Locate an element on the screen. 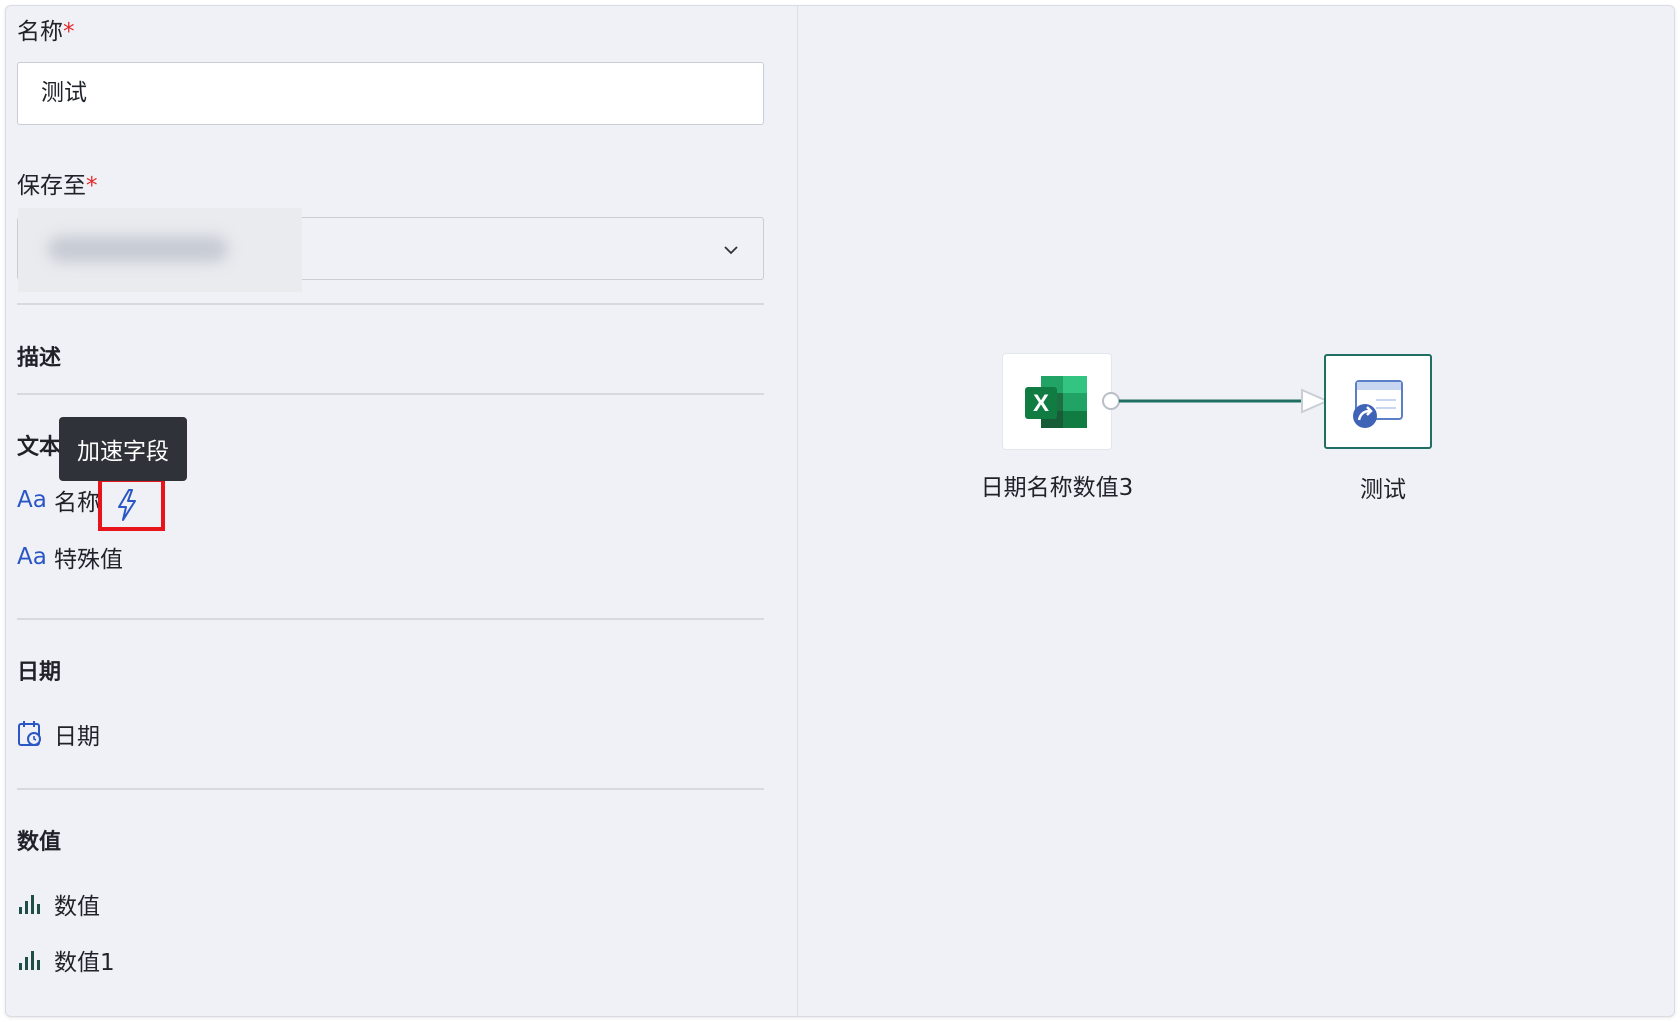  field-item-number: 数值 is located at coordinates (58, 904).